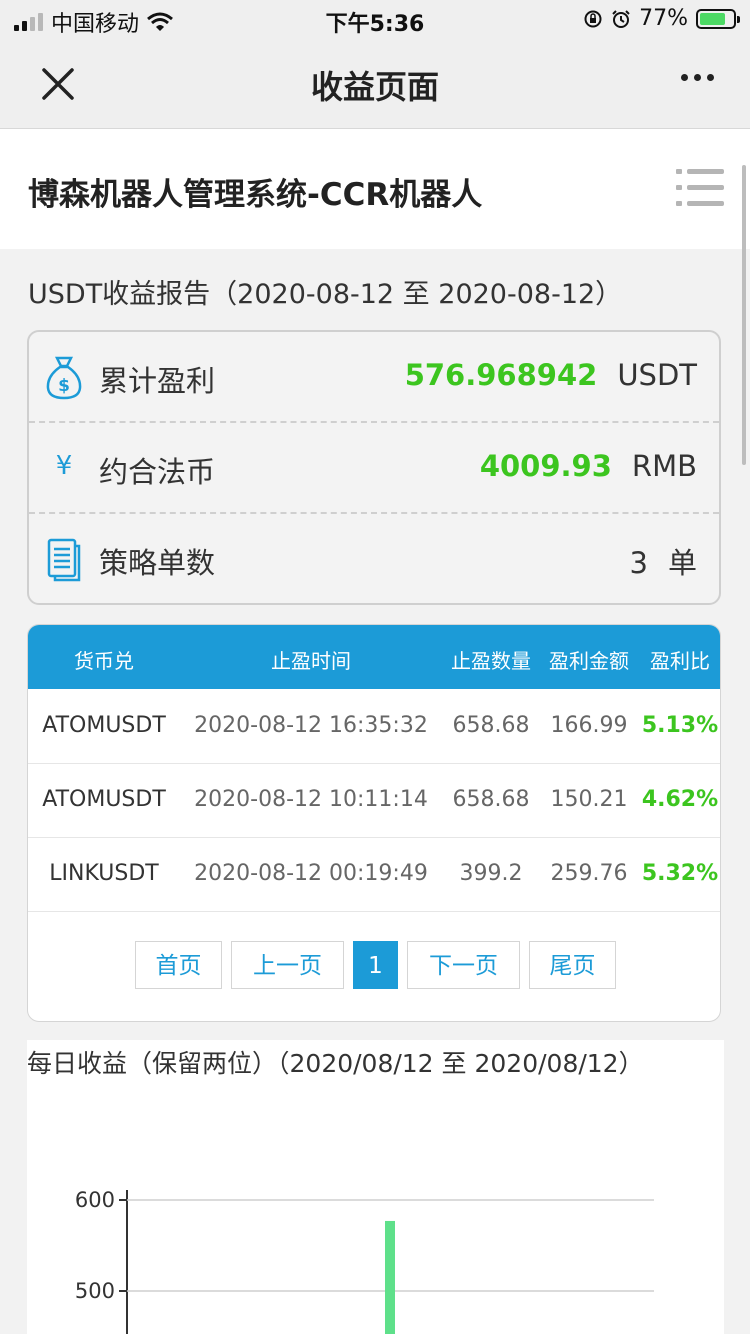  Describe the element at coordinates (680, 725) in the screenshot. I see `cell-ratio: 5.13%` at that location.